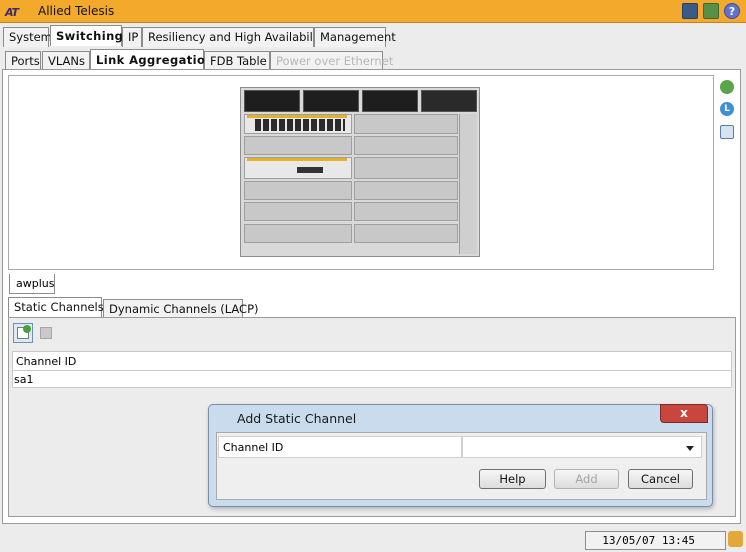 The height and width of the screenshot is (552, 746). Describe the element at coordinates (27, 37) in the screenshot. I see `tab-system: System` at that location.